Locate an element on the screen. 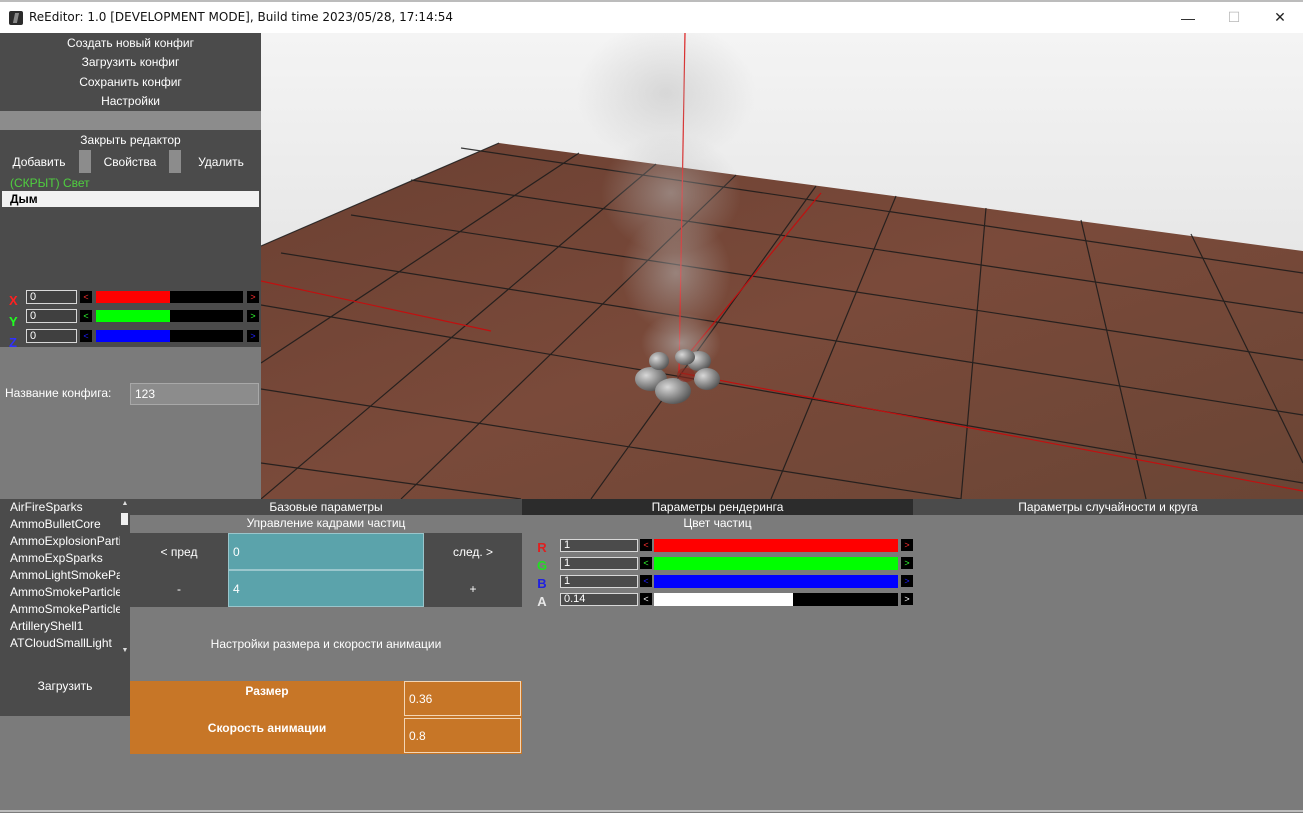 This screenshot has width=1303, height=813. menu-divider is located at coordinates (130, 120).